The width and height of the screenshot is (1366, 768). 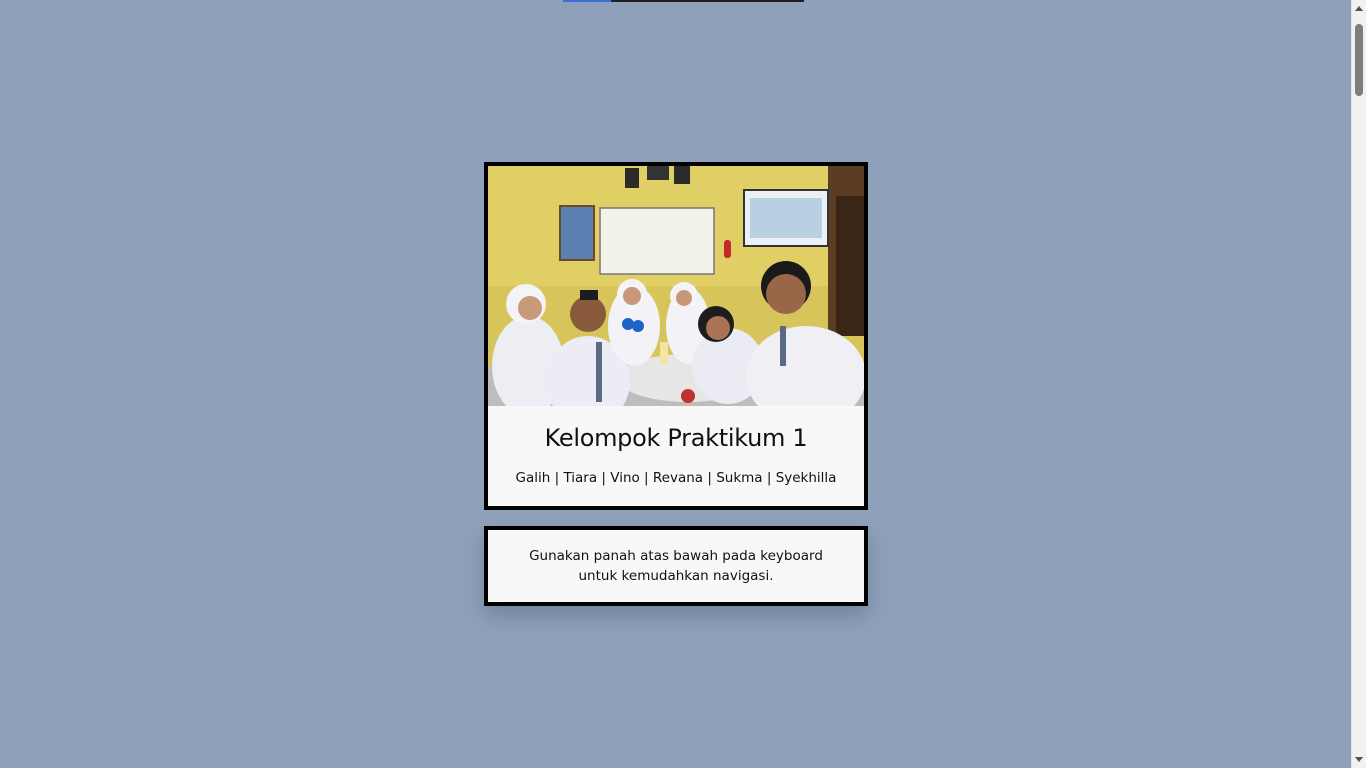 What do you see at coordinates (676, 438) in the screenshot?
I see `card-title: Kelompok Praktikum 1` at bounding box center [676, 438].